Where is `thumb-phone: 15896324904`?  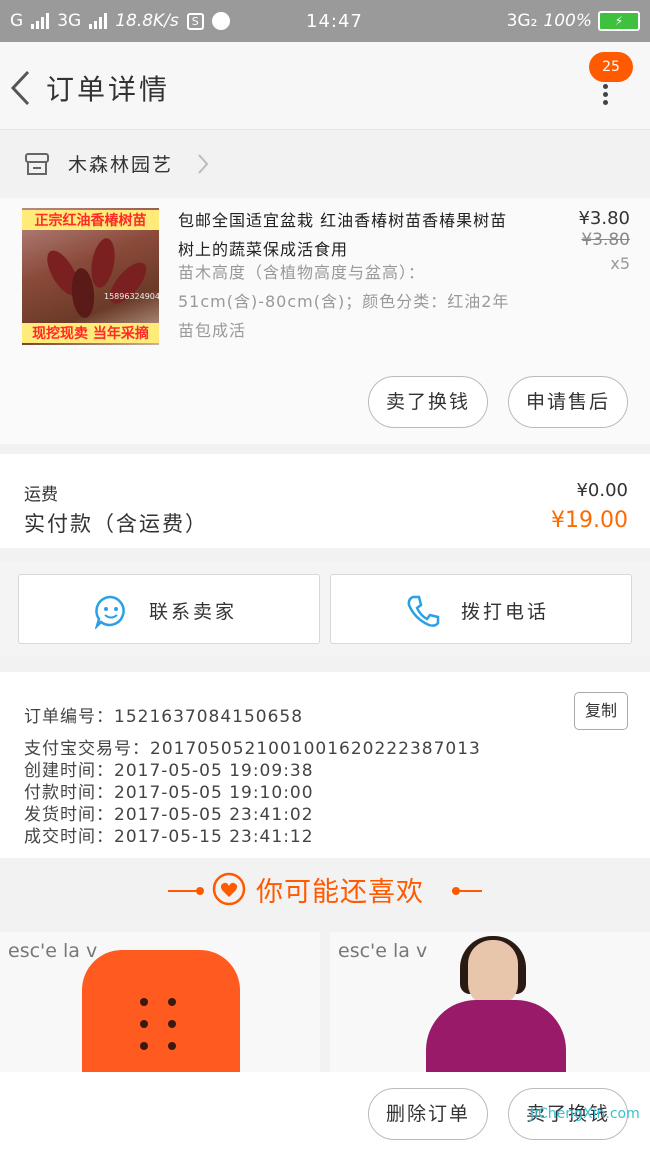 thumb-phone: 15896324904 is located at coordinates (131, 296).